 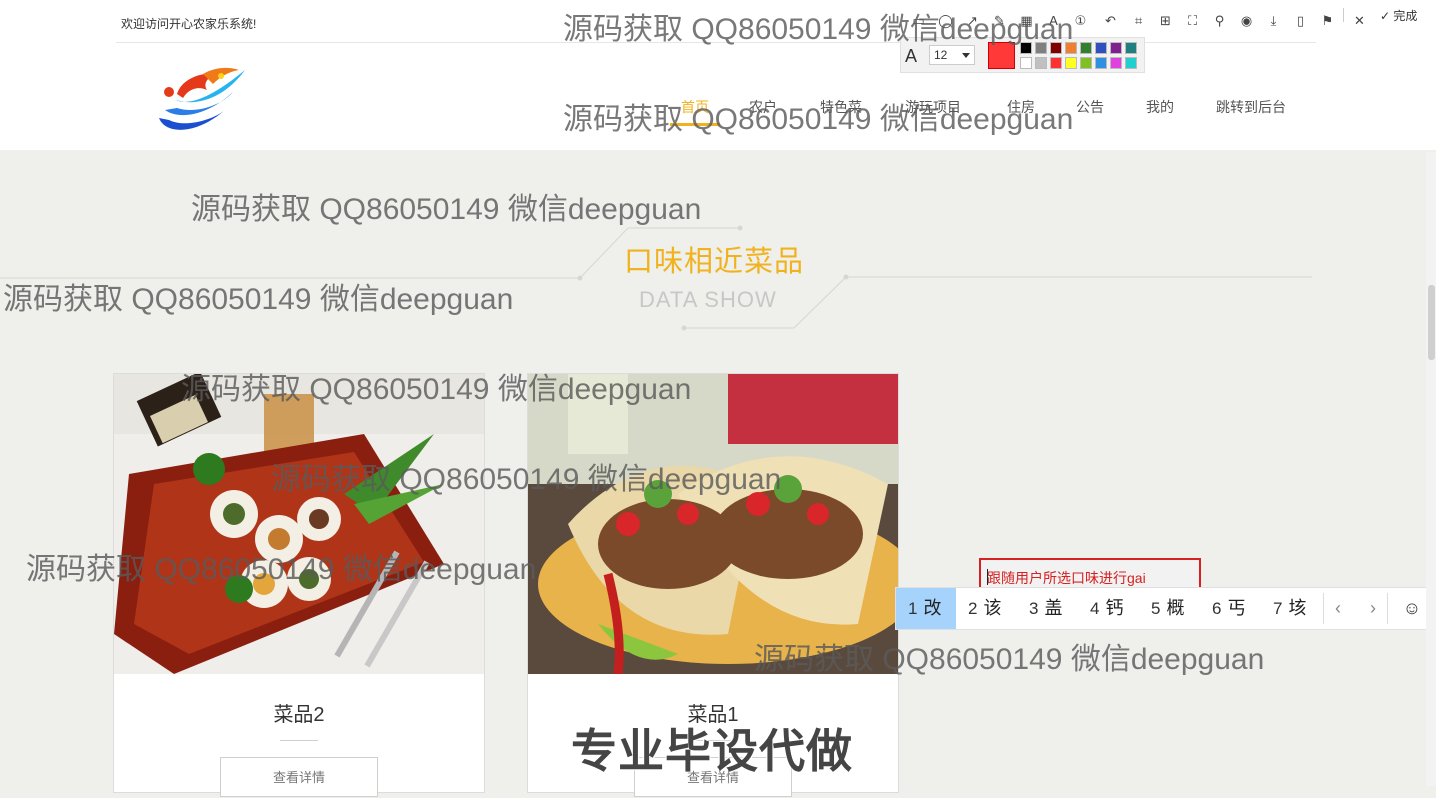 I want to click on download-icon: ⤓, so click(x=1273, y=20).